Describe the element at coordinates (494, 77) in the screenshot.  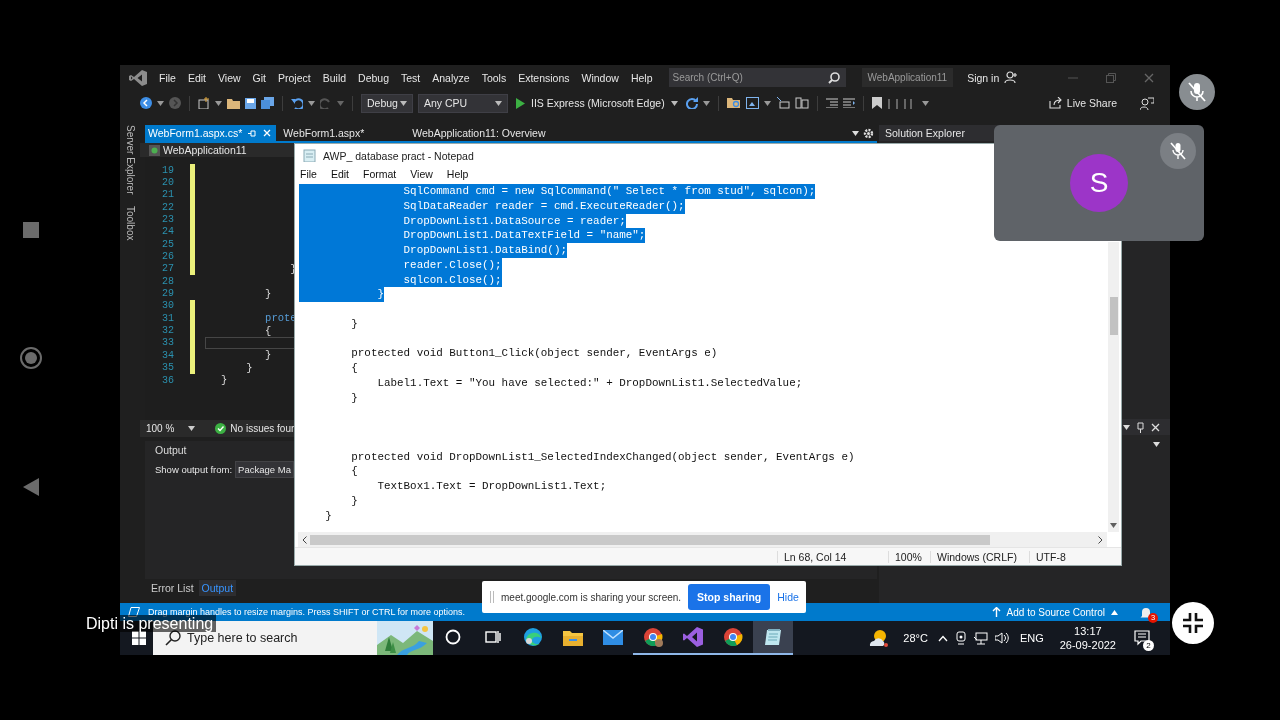
I see `menu-item: Tools` at that location.